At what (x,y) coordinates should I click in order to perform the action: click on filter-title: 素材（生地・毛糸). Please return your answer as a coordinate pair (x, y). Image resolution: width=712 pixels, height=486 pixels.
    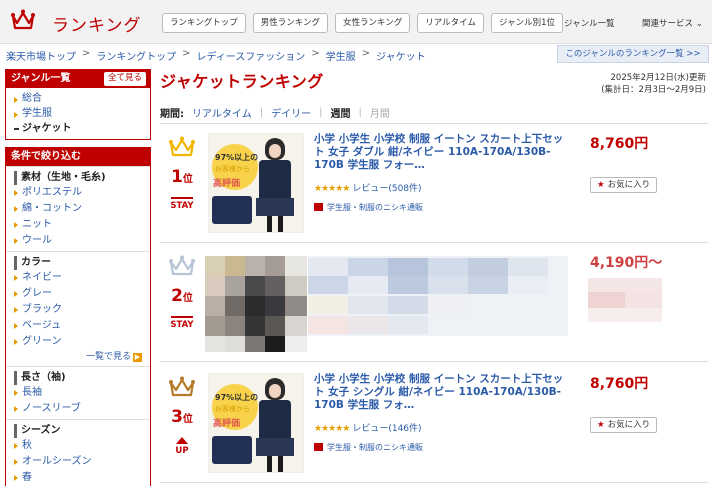
    Looking at the image, I should click on (78, 178).